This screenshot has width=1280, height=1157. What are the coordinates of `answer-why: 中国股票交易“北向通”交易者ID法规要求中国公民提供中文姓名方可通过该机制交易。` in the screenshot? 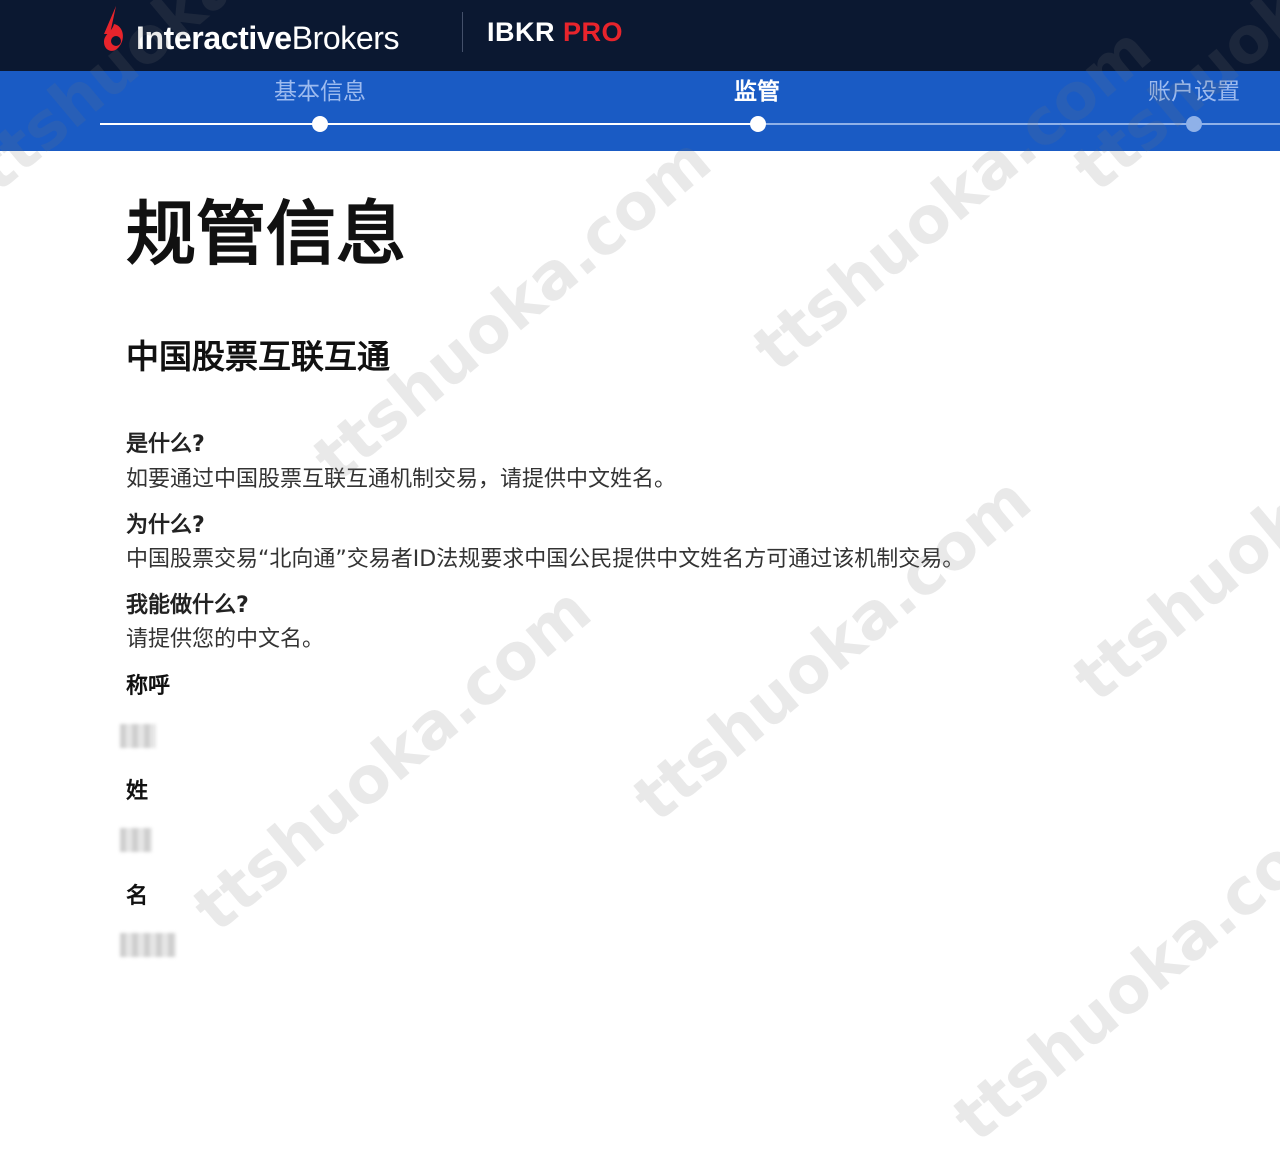 It's located at (545, 559).